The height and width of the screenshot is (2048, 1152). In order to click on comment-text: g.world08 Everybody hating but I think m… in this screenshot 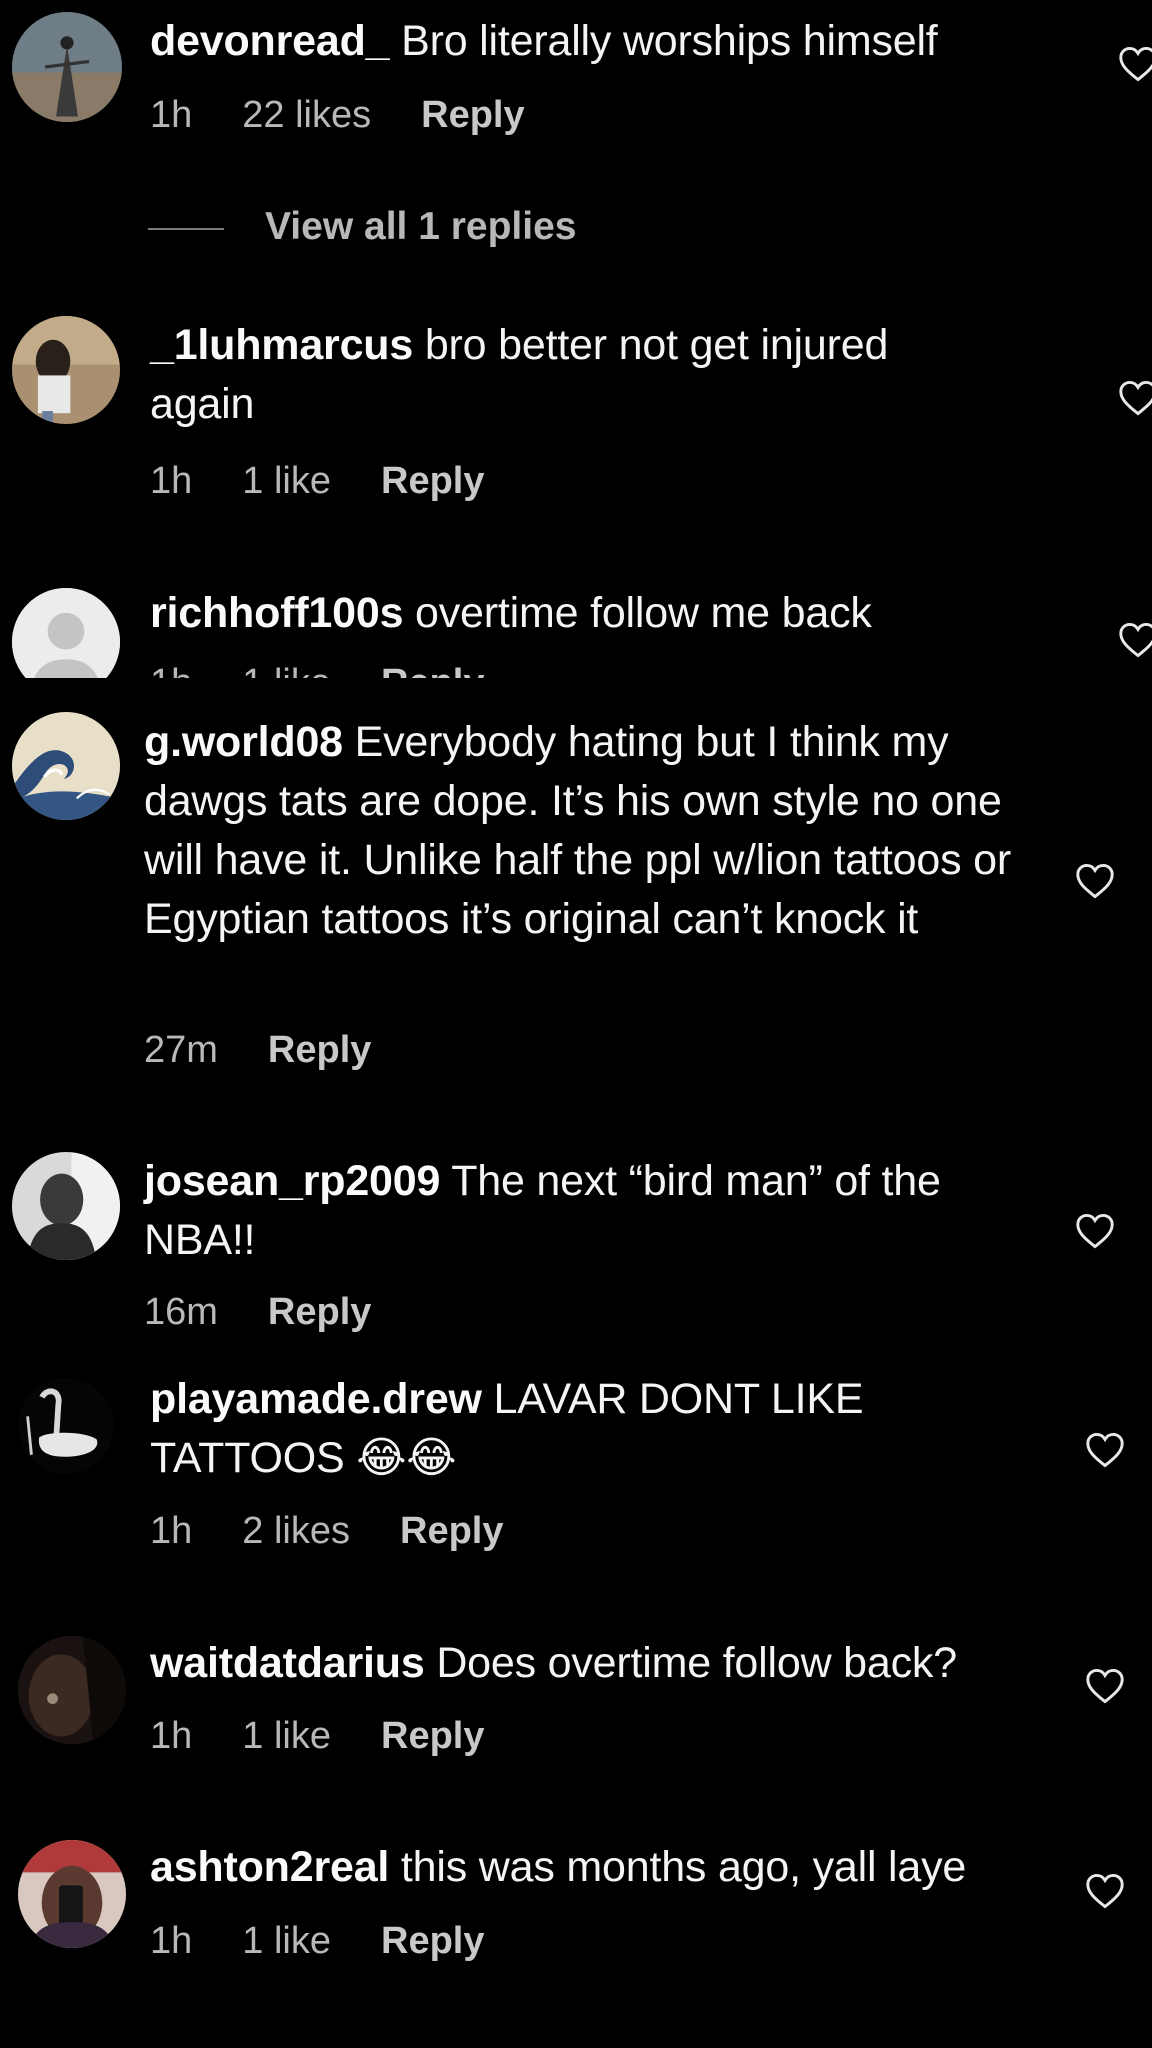, I will do `click(584, 831)`.